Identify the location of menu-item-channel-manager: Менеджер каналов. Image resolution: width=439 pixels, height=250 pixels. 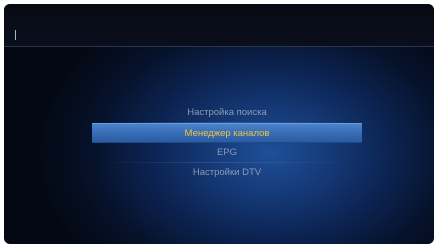
(227, 133).